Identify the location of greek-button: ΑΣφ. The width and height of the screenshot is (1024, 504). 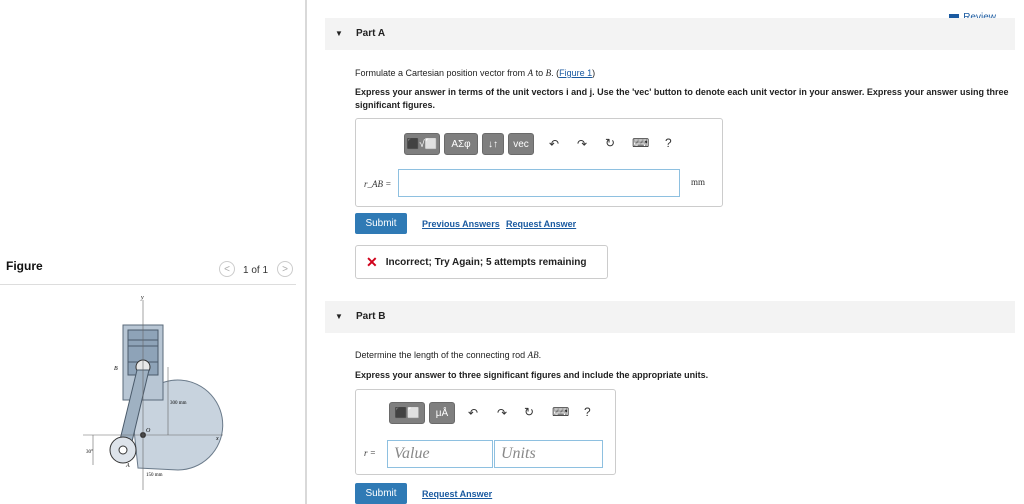
(461, 144).